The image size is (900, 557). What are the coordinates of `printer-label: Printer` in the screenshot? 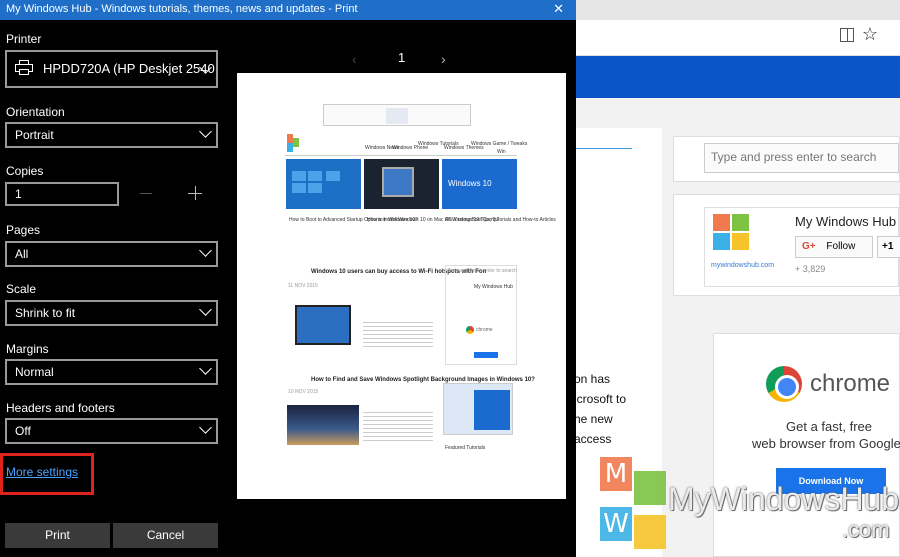 It's located at (24, 39).